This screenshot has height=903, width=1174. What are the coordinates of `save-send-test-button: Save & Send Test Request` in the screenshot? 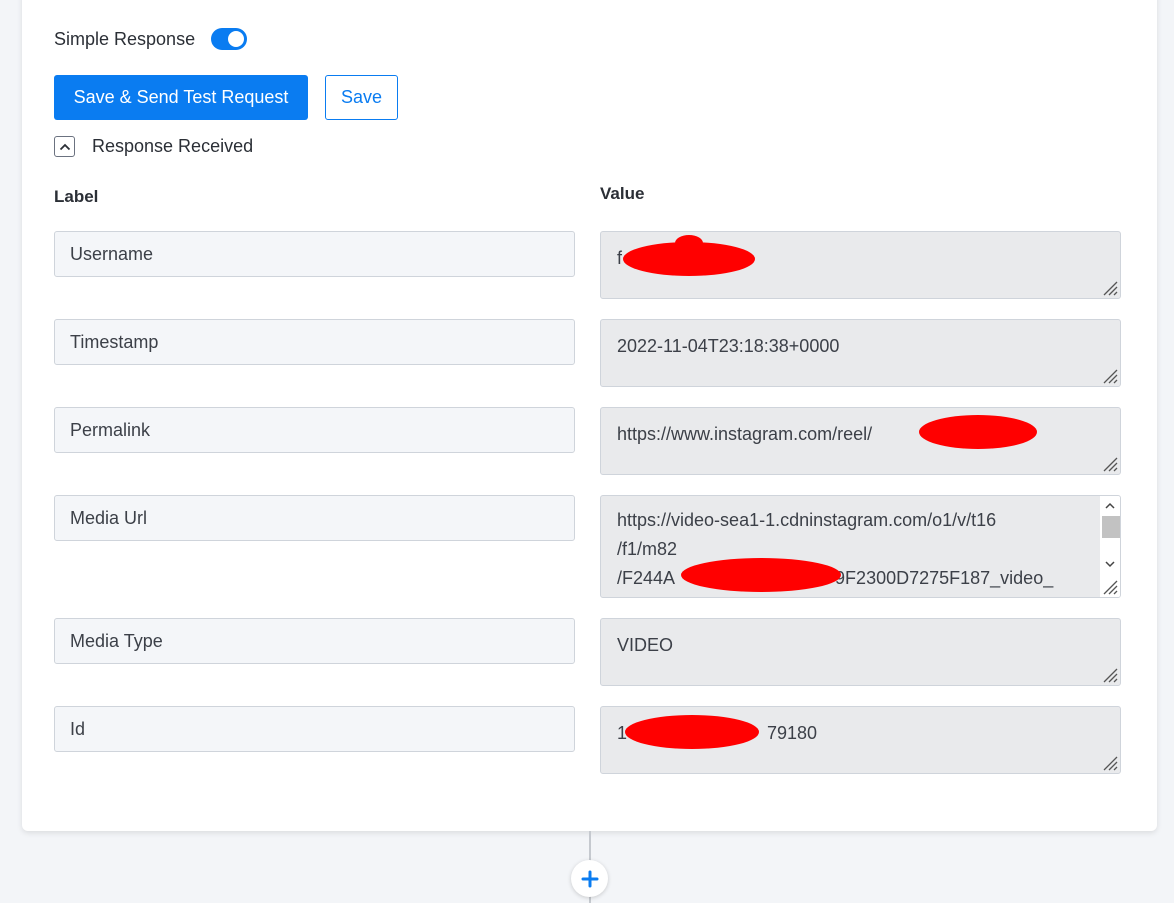 It's located at (181, 97).